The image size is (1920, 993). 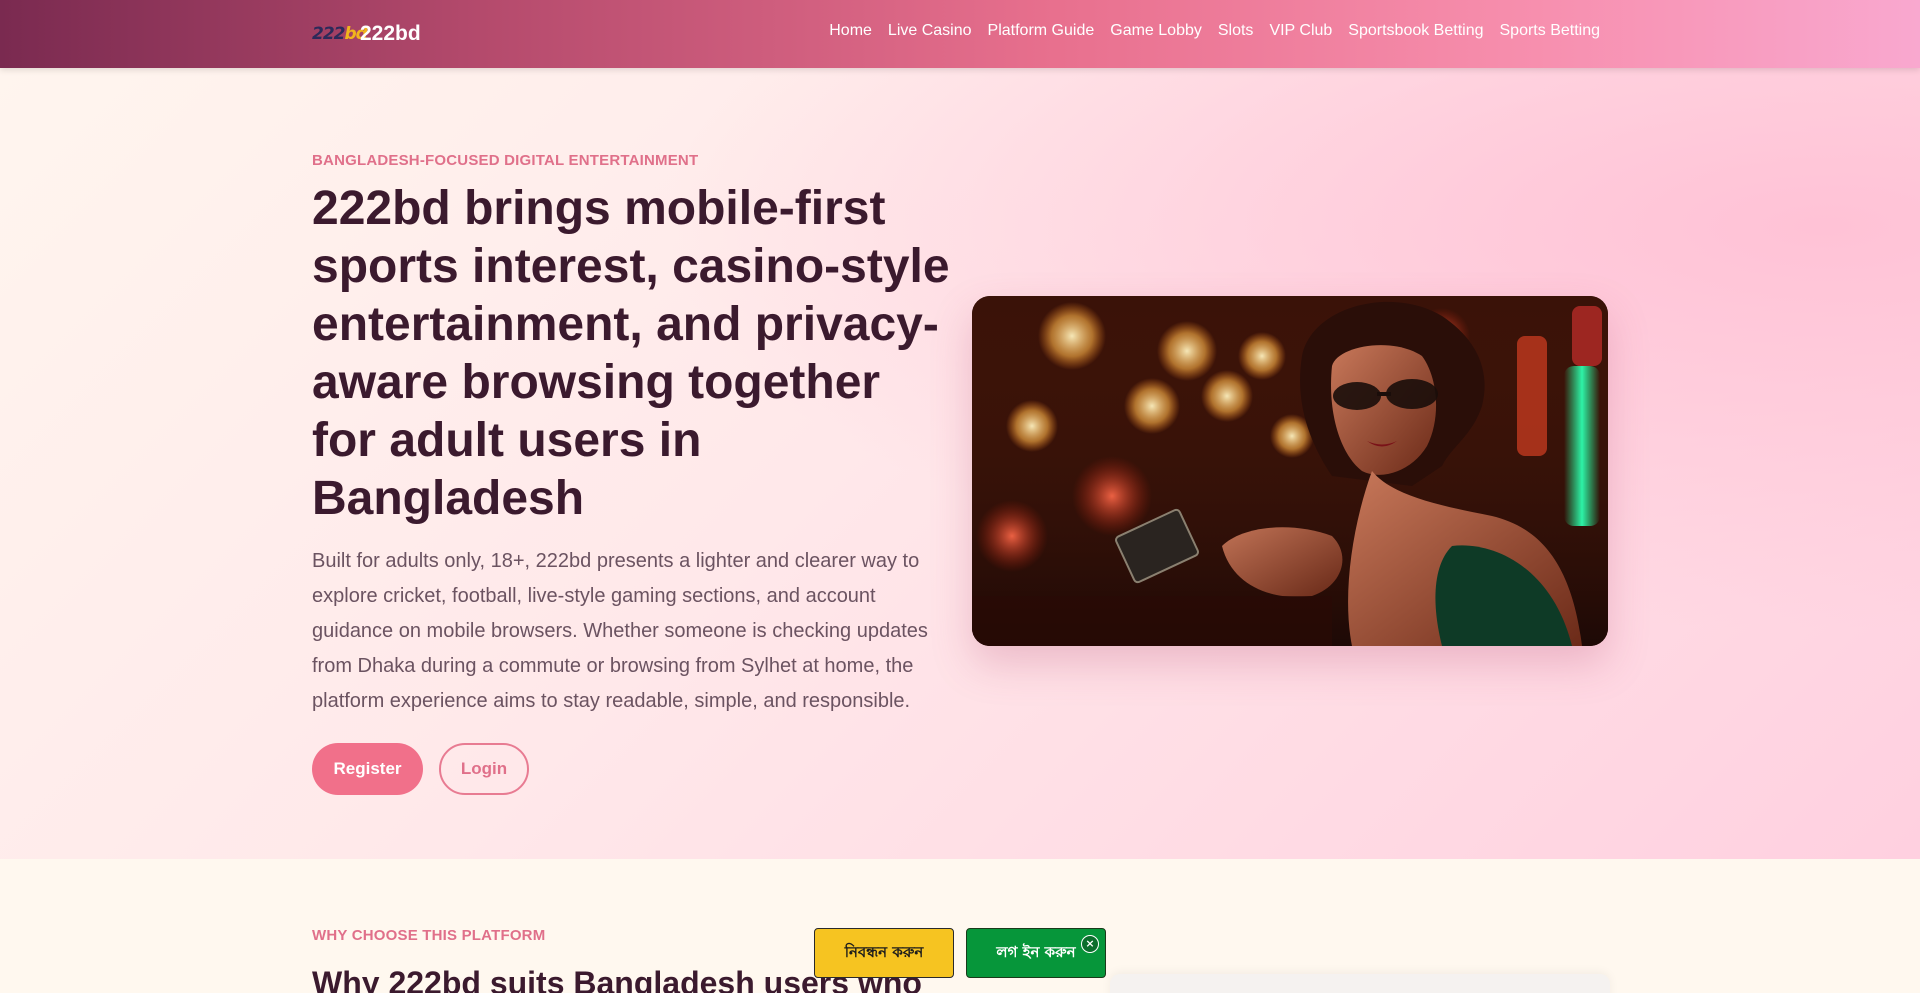 I want to click on login-button: Login, so click(x=484, y=769).